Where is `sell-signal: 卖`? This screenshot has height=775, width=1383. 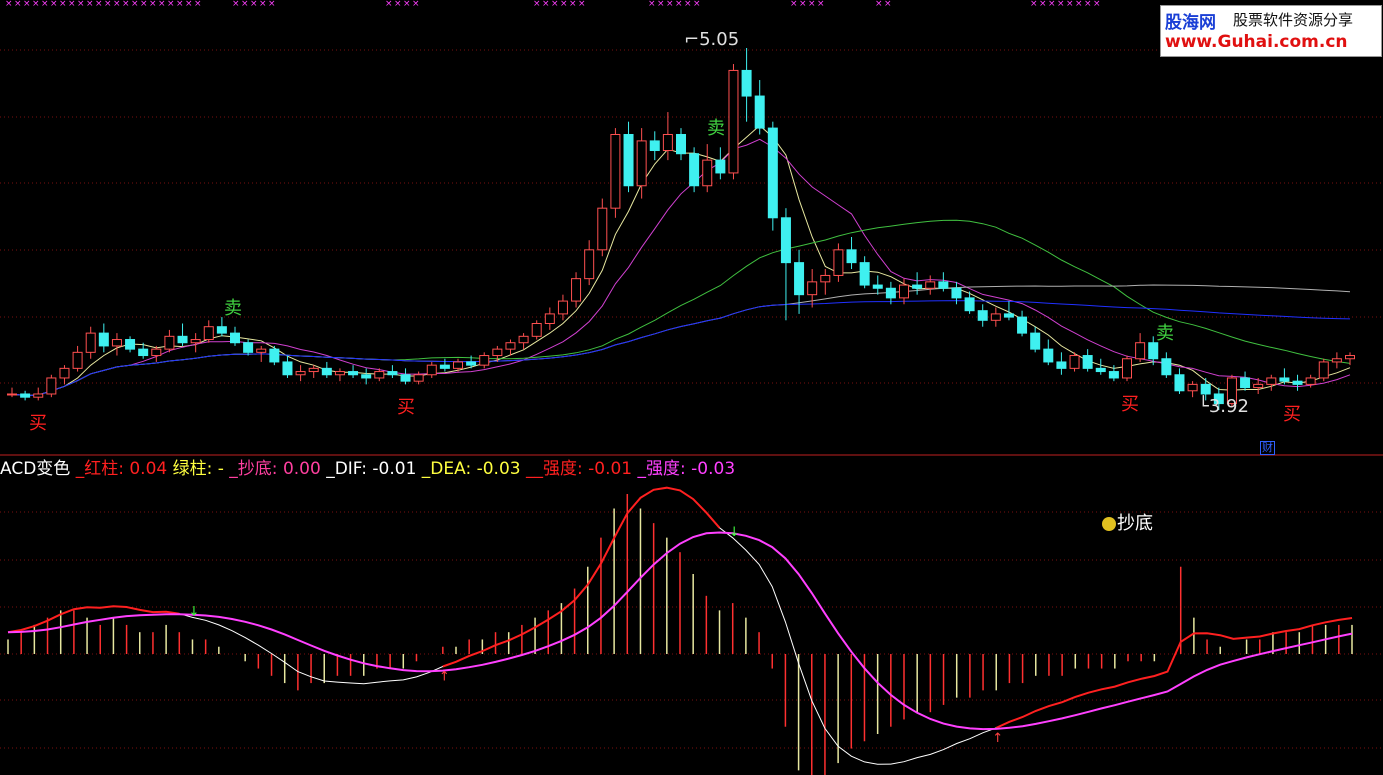
sell-signal: 卖 is located at coordinates (716, 129).